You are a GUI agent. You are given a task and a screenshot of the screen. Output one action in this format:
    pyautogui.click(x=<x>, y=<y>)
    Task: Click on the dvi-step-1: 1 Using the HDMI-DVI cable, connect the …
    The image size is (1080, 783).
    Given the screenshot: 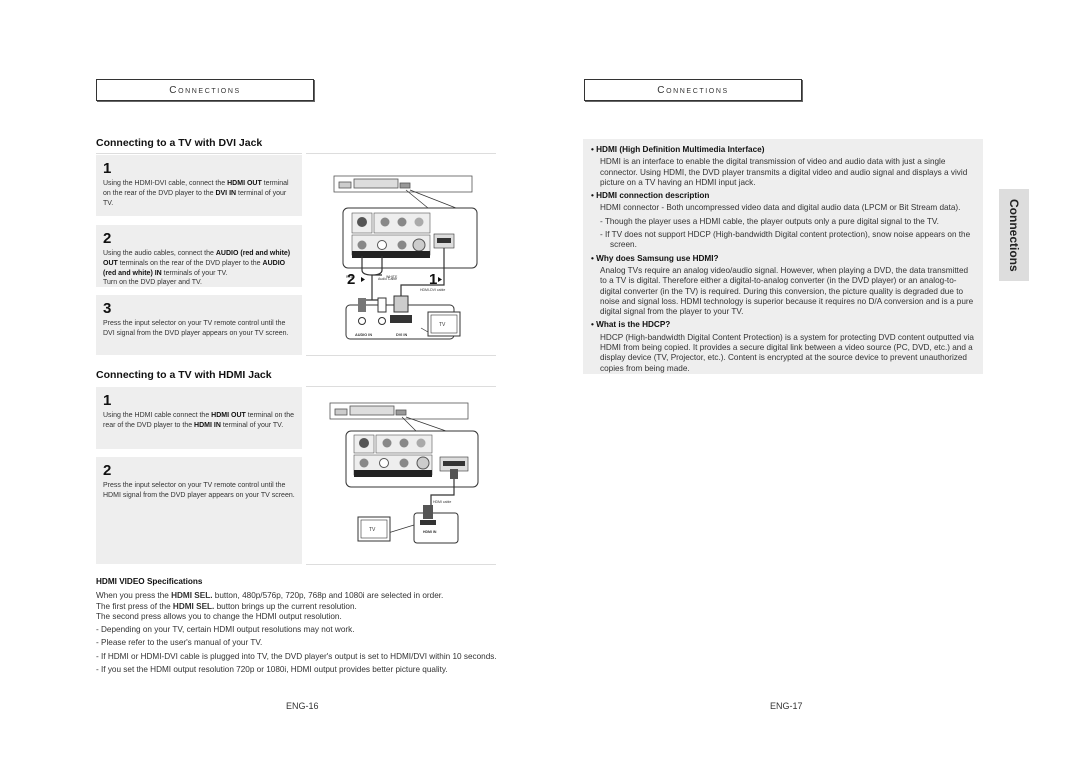 What is the action you would take?
    pyautogui.click(x=199, y=185)
    